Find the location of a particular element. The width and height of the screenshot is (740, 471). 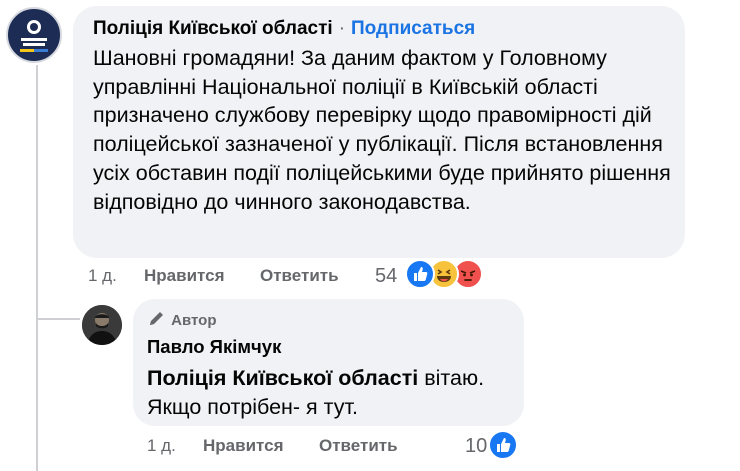

police-page-avatar is located at coordinates (34, 35).